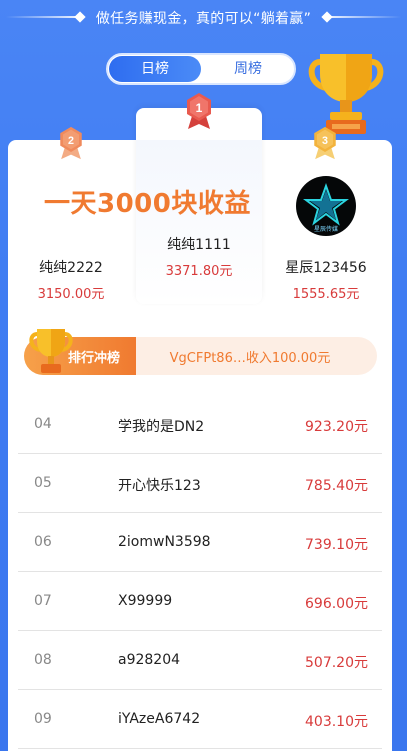 Image resolution: width=407 pixels, height=751 pixels. I want to click on ranking-tabs: 日榜 周榜, so click(201, 69).